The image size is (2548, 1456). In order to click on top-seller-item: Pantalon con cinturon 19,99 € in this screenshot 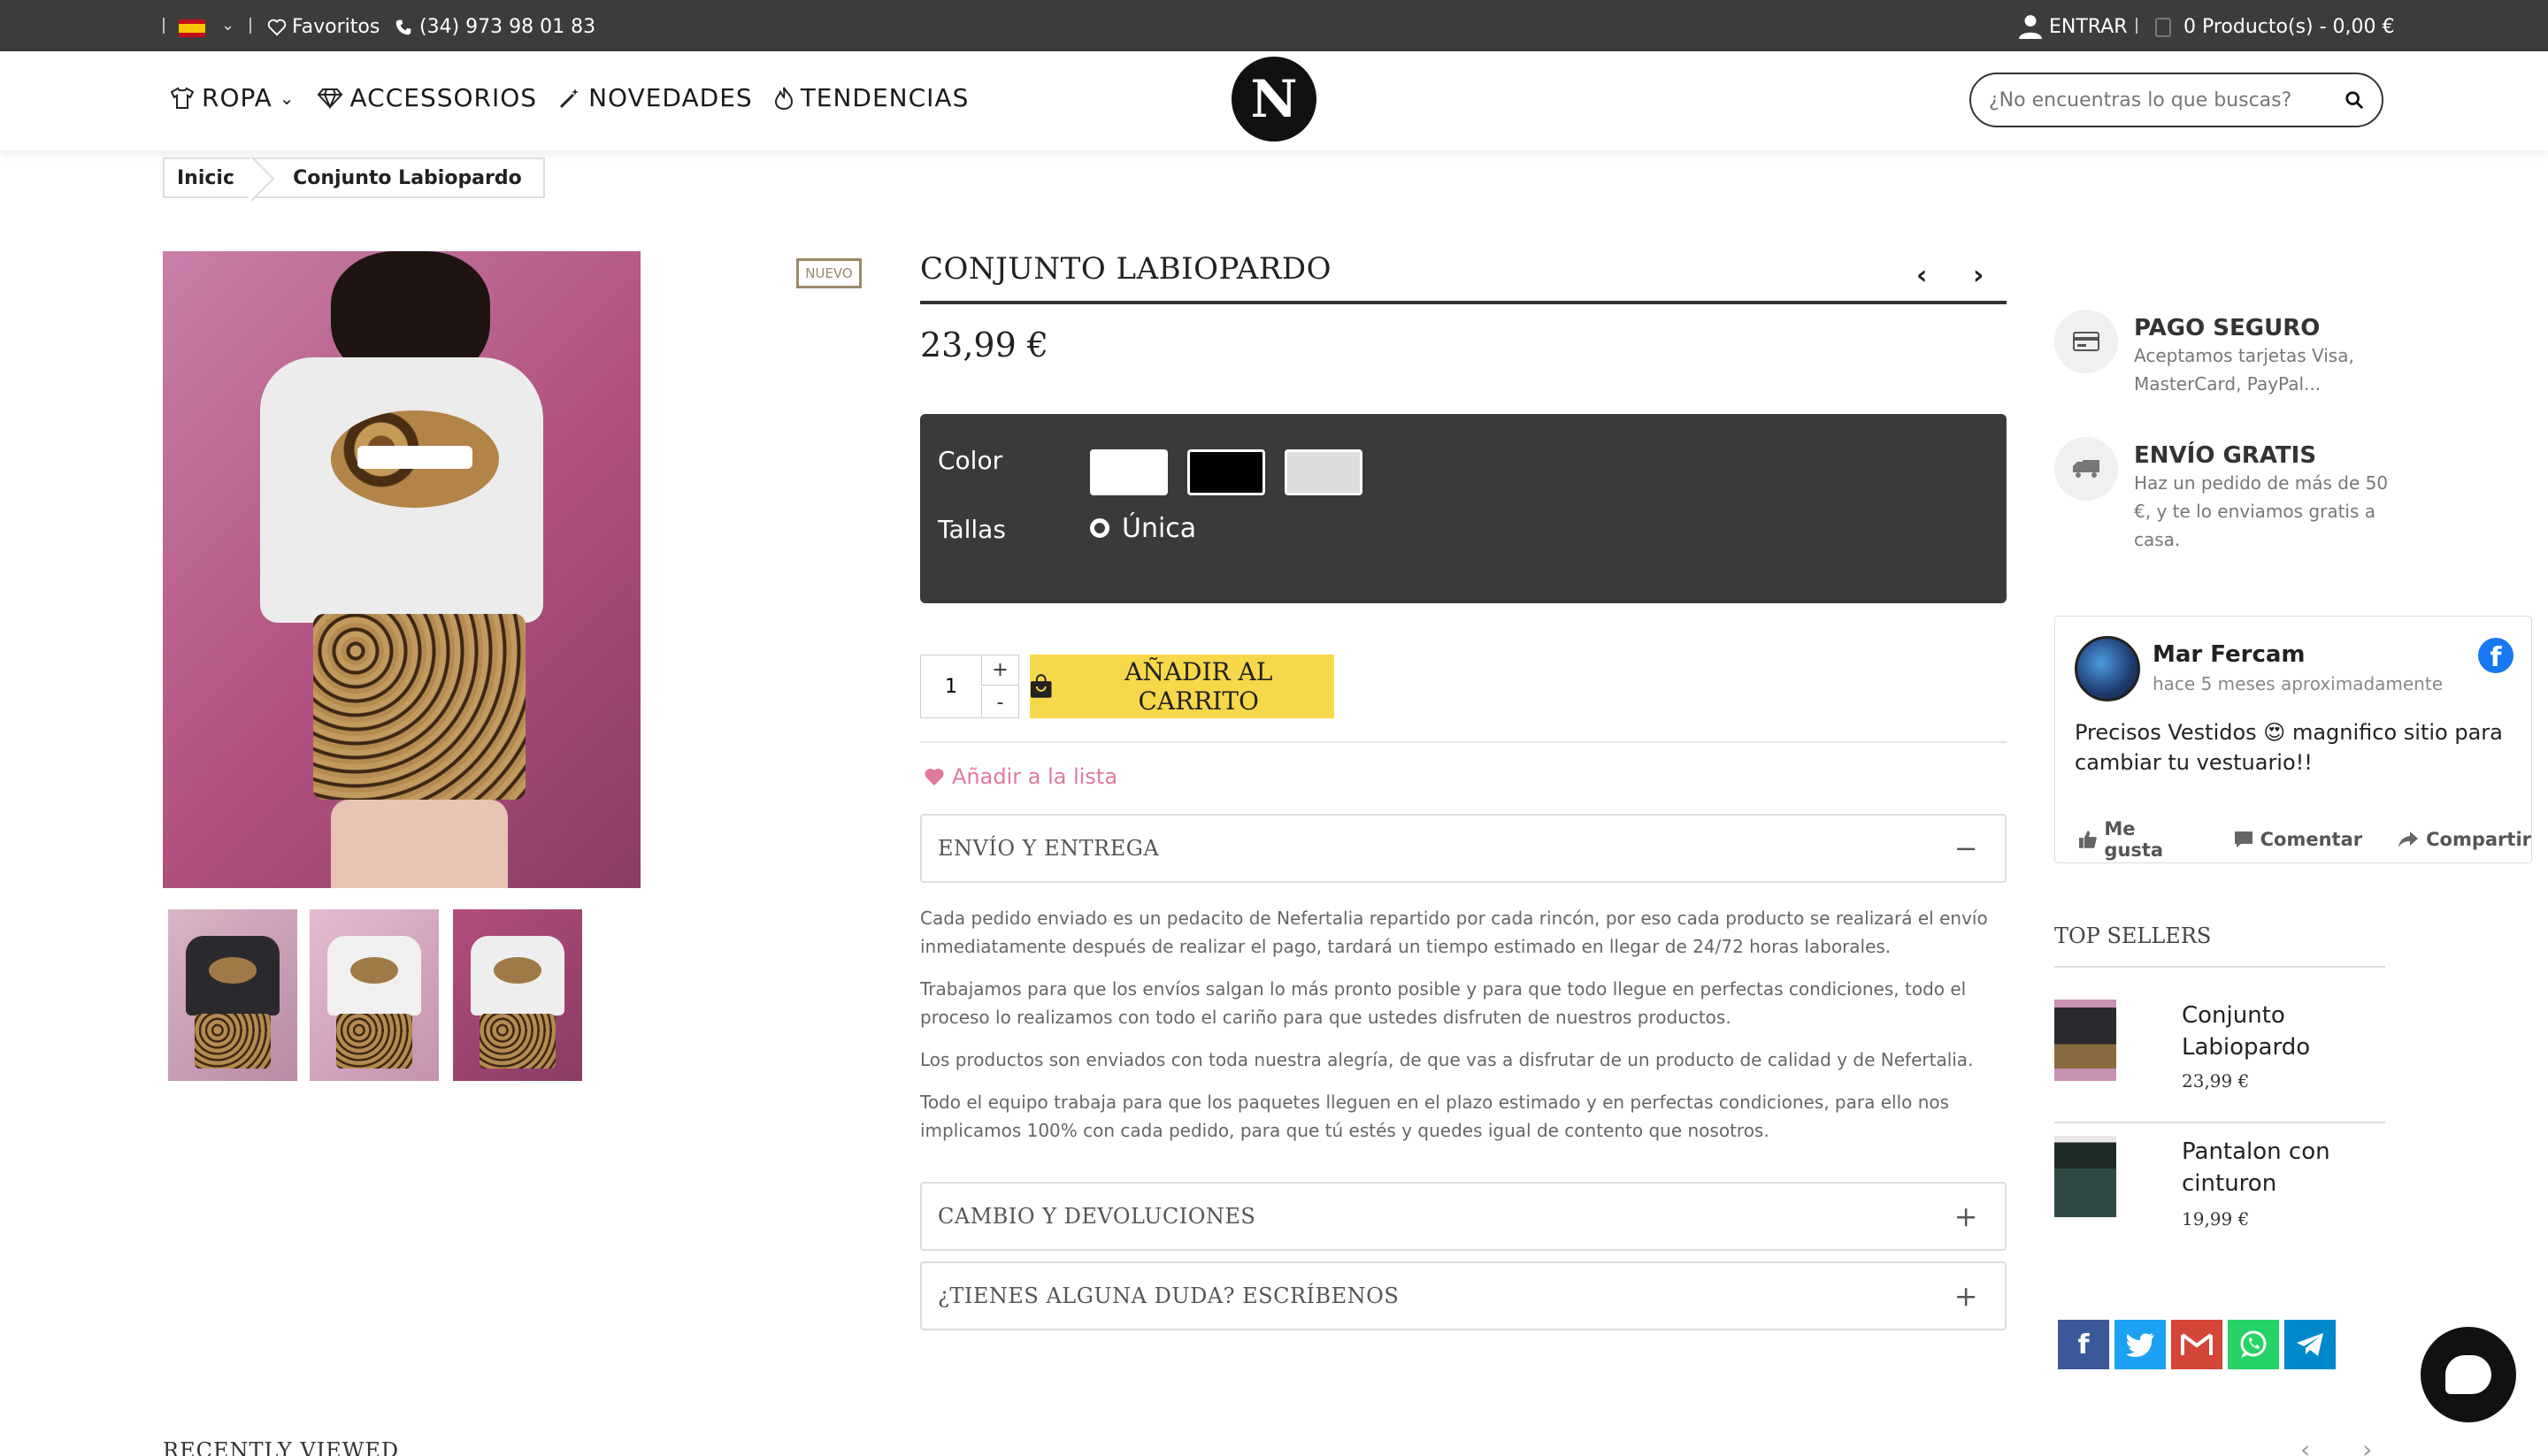, I will do `click(2219, 1184)`.